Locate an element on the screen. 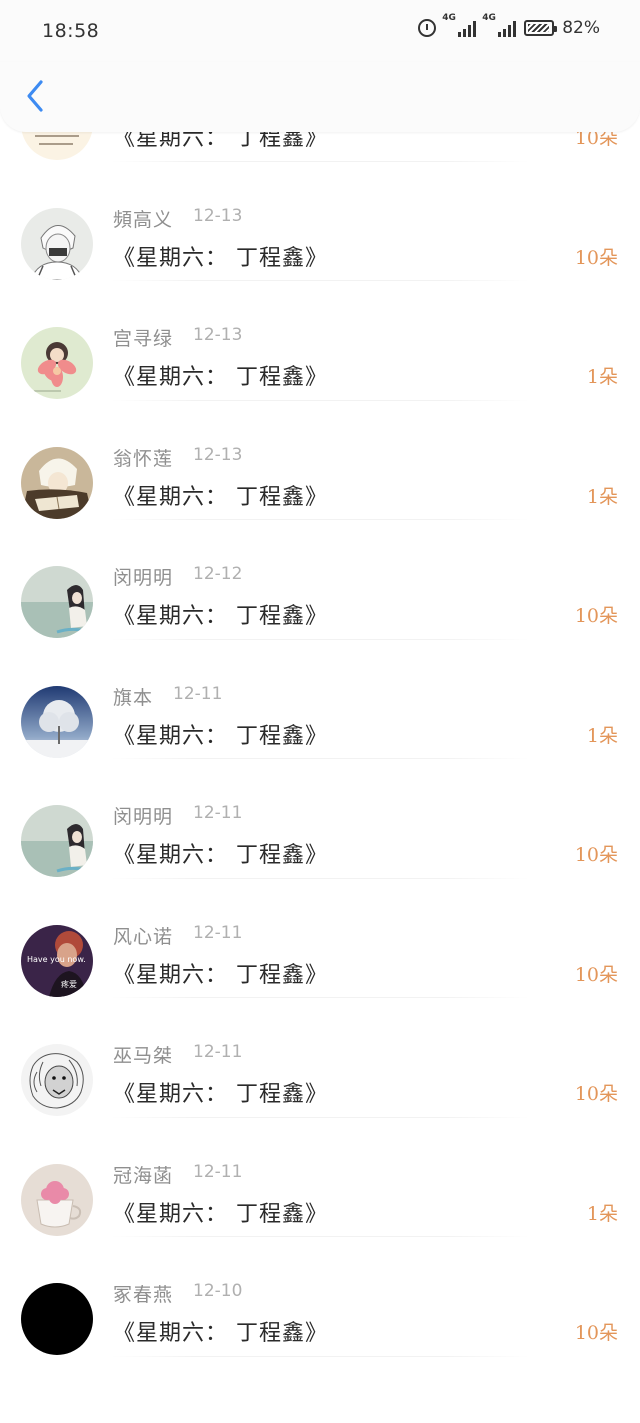 Image resolution: width=640 pixels, height=1423 pixels. user-avatar: Have you now. 疼爱 is located at coordinates (57, 960).